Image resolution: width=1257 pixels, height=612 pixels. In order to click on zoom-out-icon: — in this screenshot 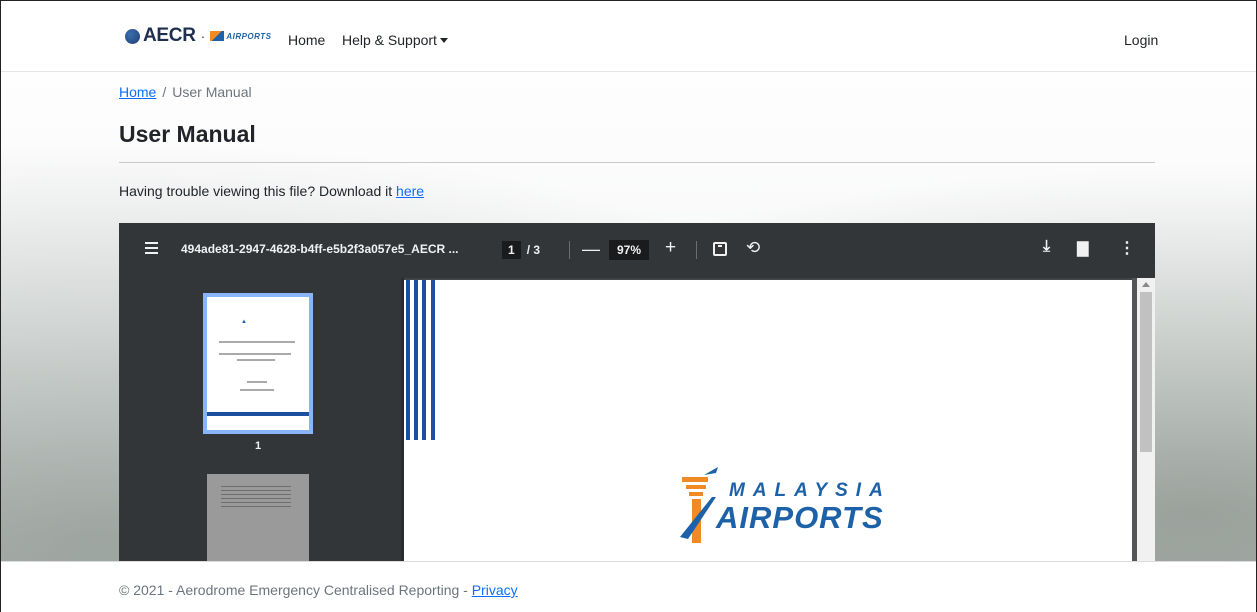, I will do `click(591, 249)`.